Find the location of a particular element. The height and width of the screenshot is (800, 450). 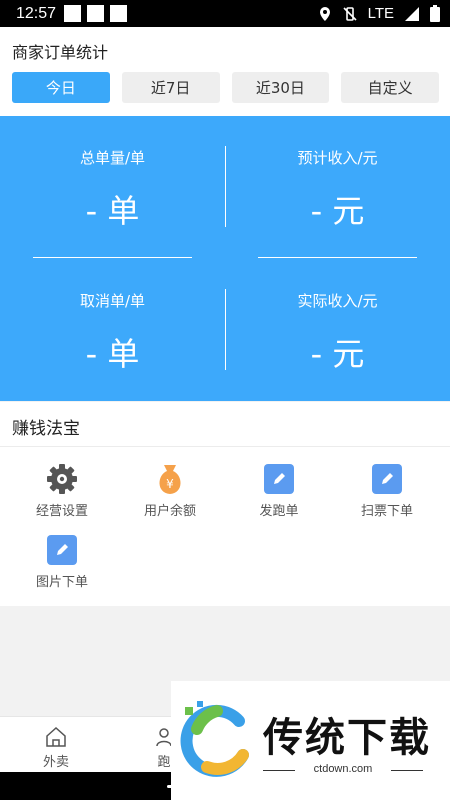

watermark: 传统下载 ctdown.com is located at coordinates (310, 740).